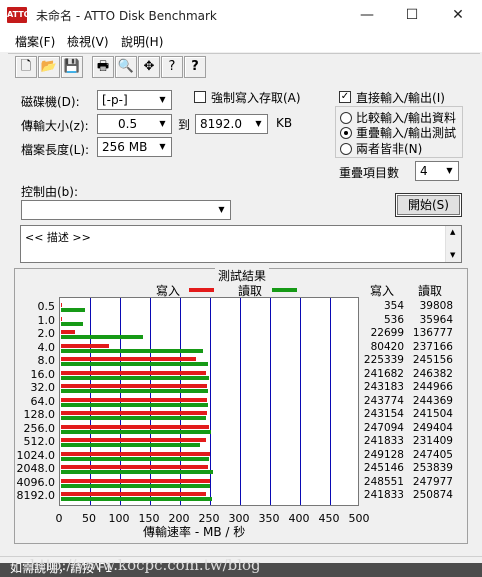 The width and height of the screenshot is (482, 577). What do you see at coordinates (436, 306) in the screenshot?
I see `read-value: 39808` at bounding box center [436, 306].